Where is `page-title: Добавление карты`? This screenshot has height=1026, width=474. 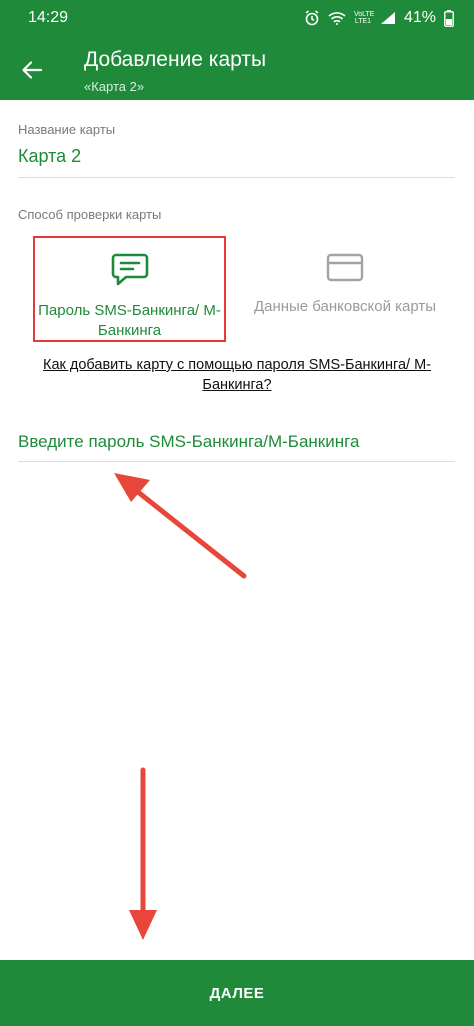 page-title: Добавление карты is located at coordinates (175, 59).